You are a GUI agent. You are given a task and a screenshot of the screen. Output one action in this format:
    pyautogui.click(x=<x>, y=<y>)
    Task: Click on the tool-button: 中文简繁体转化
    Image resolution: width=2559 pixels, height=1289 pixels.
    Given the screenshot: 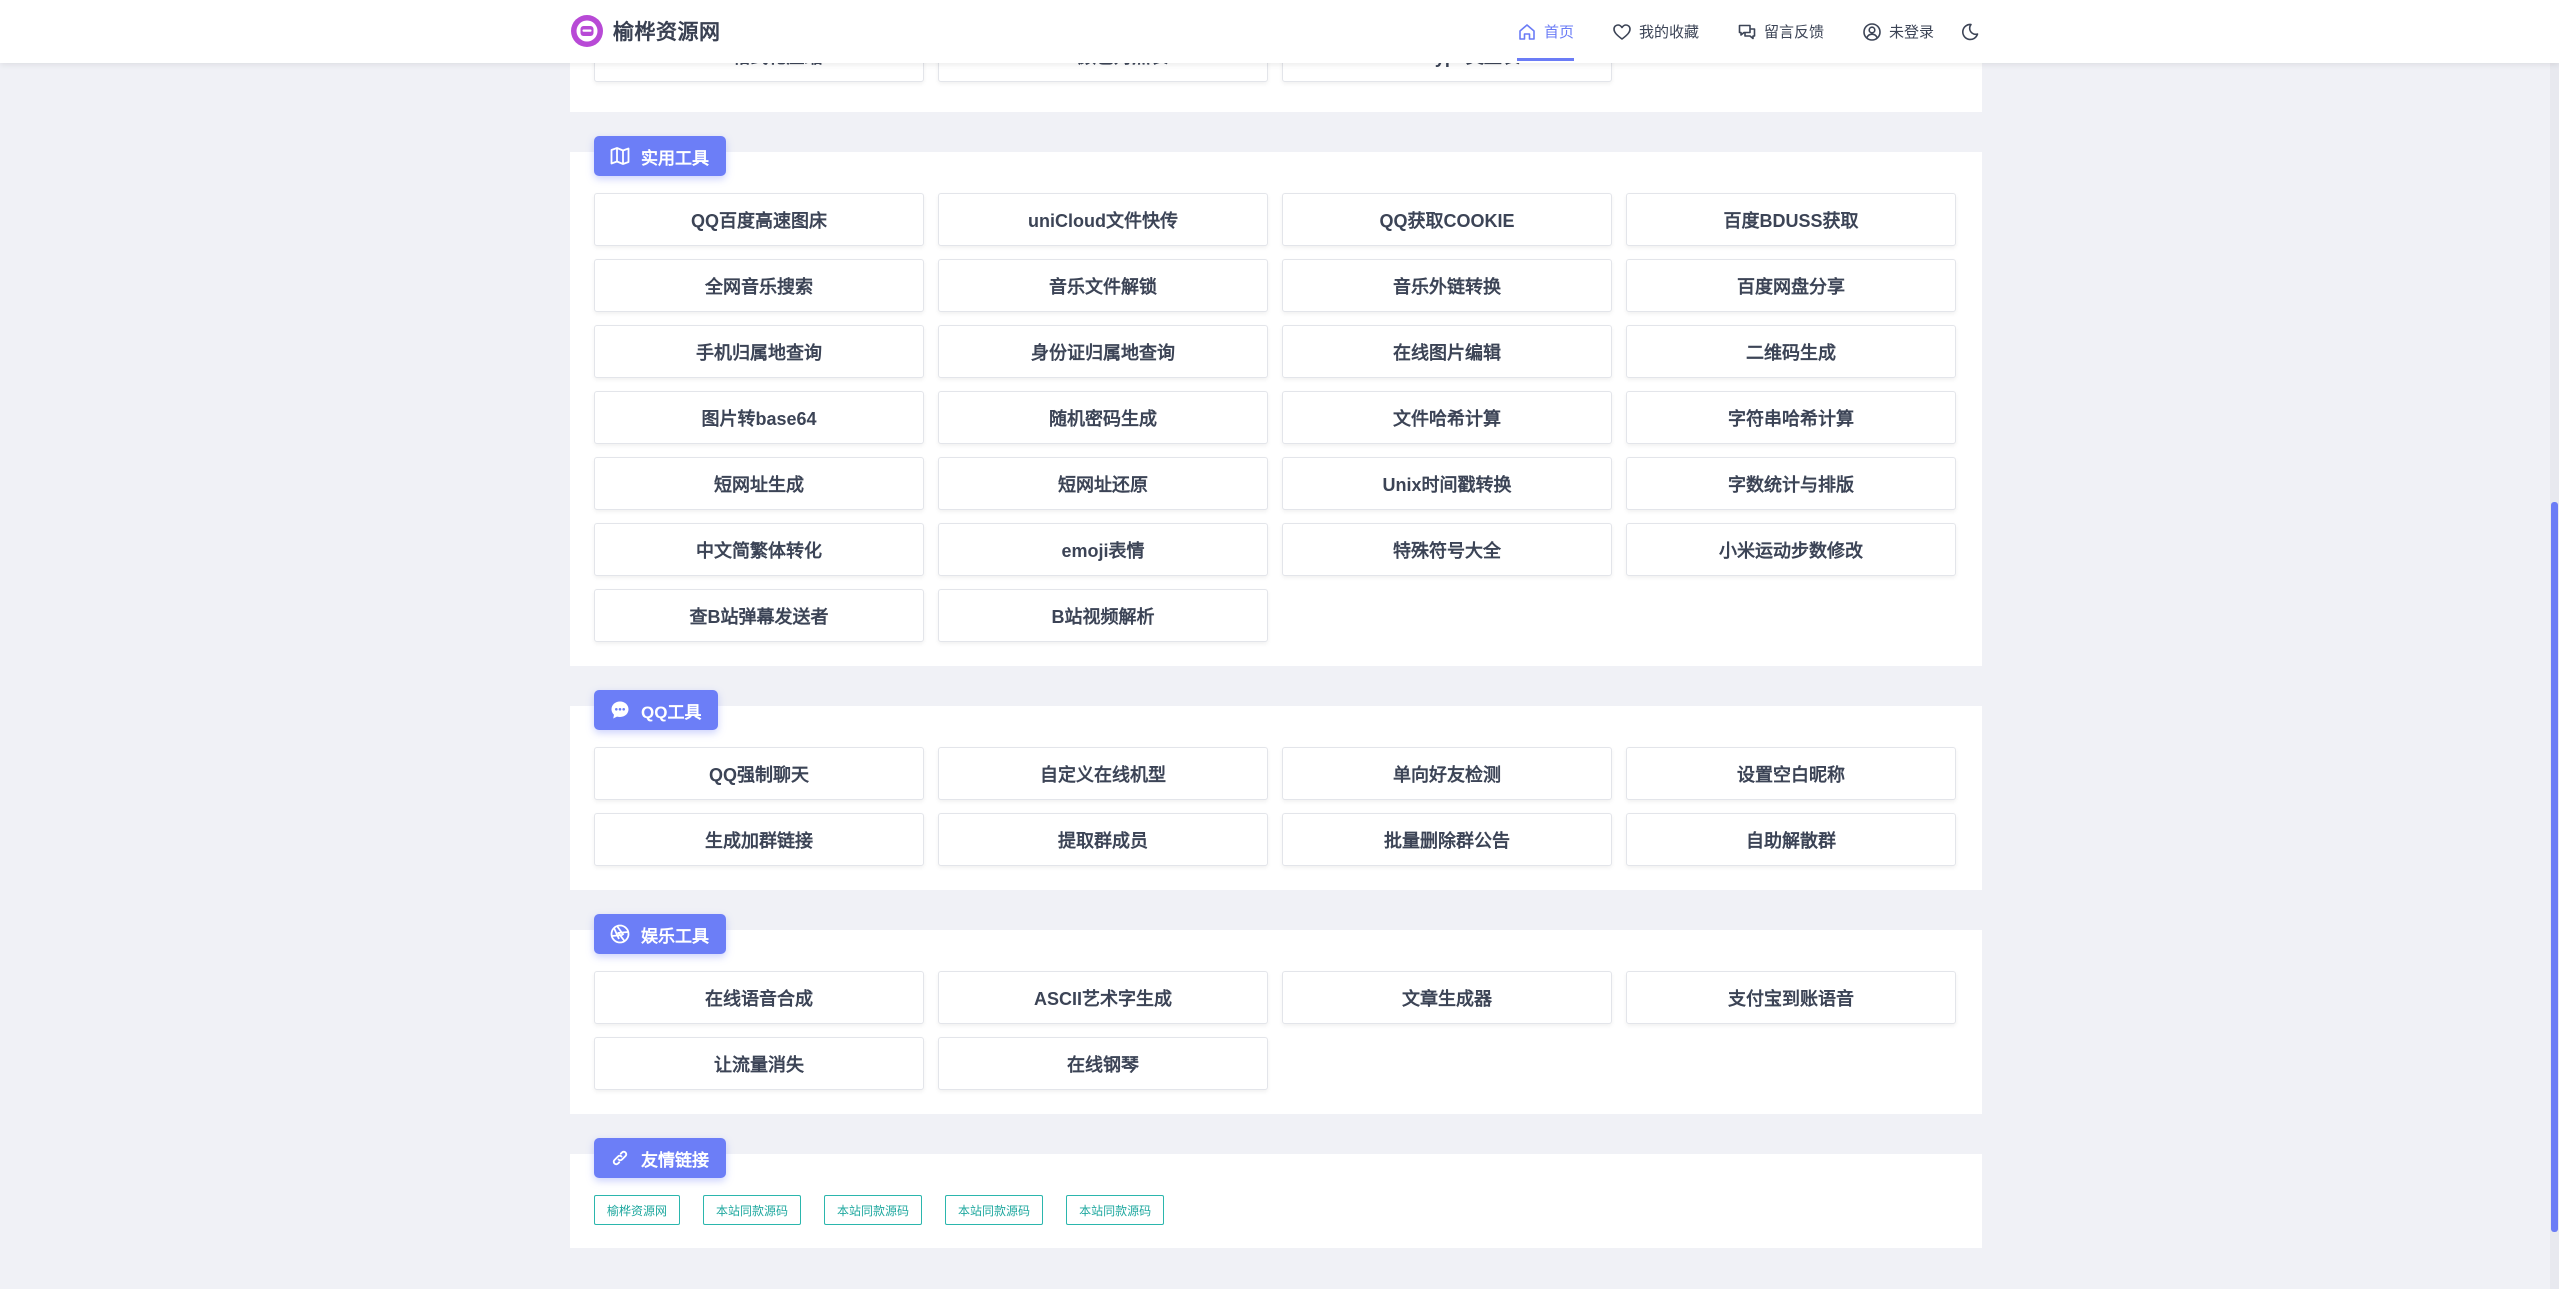 What is the action you would take?
    pyautogui.click(x=759, y=549)
    